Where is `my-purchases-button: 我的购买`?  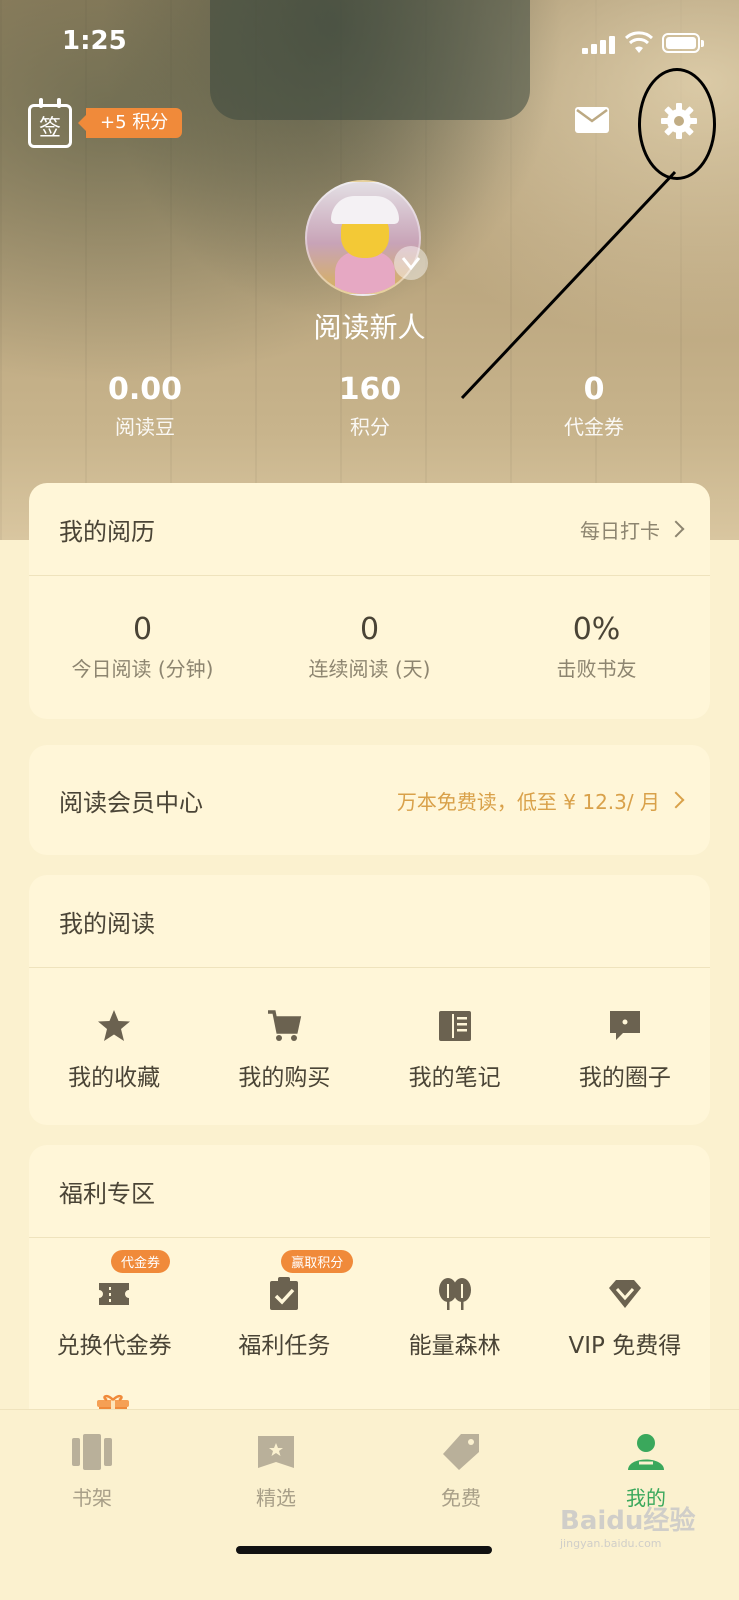
my-purchases-button: 我的购买 is located at coordinates (284, 1050).